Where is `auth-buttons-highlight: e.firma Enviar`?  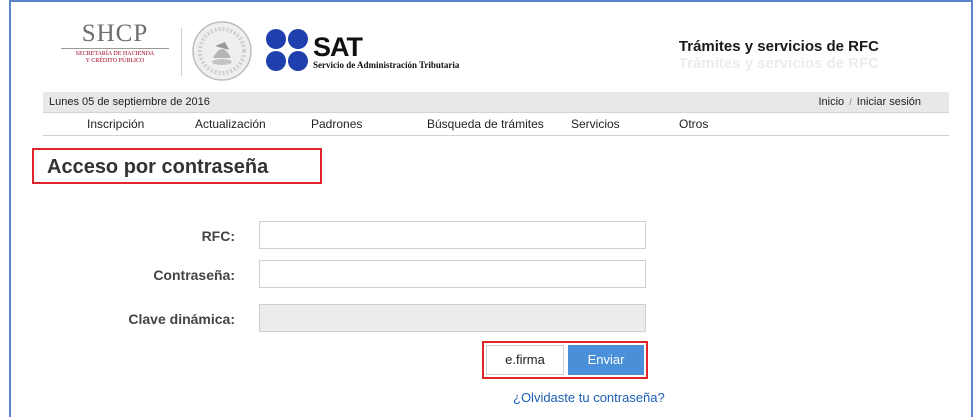
auth-buttons-highlight: e.firma Enviar is located at coordinates (565, 360).